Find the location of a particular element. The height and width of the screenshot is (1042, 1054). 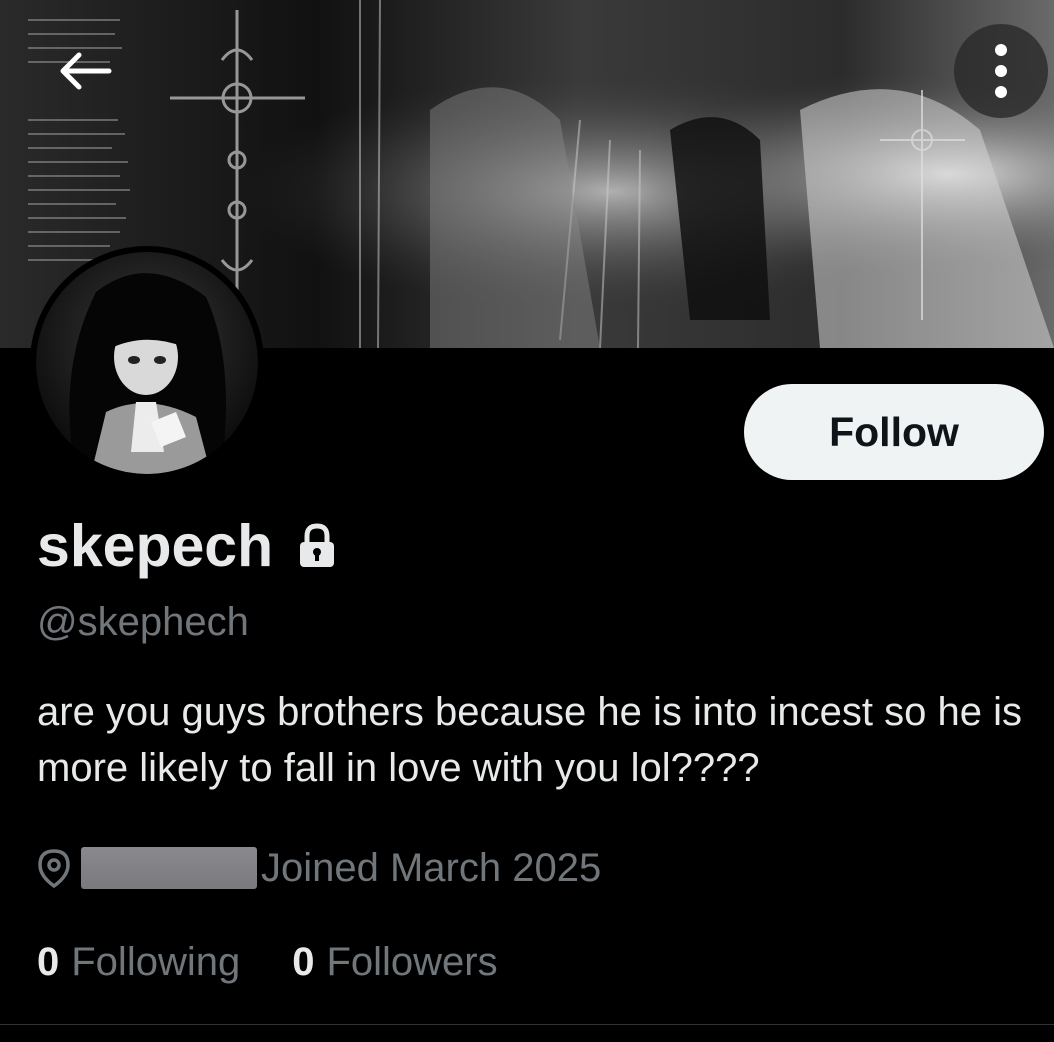

profile-meta: Joined March 2025 is located at coordinates (319, 868).